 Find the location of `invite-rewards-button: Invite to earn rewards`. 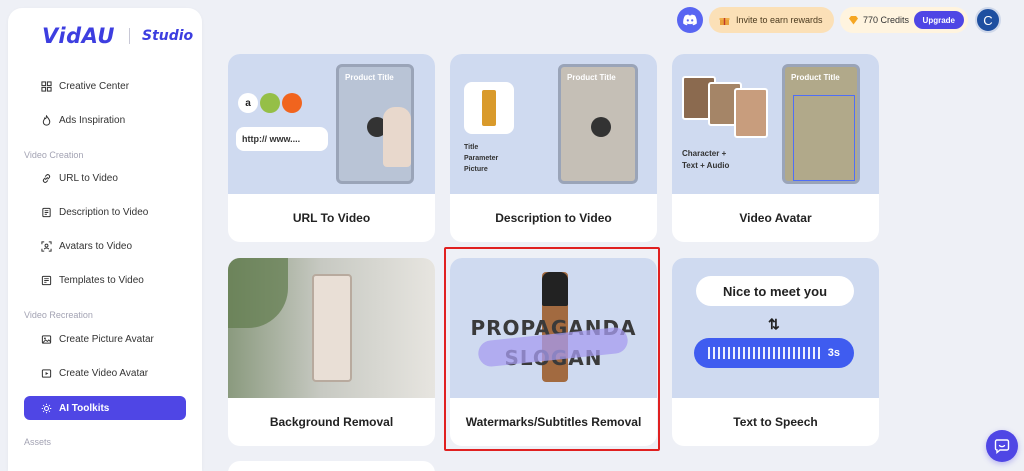

invite-rewards-button: Invite to earn rewards is located at coordinates (771, 20).